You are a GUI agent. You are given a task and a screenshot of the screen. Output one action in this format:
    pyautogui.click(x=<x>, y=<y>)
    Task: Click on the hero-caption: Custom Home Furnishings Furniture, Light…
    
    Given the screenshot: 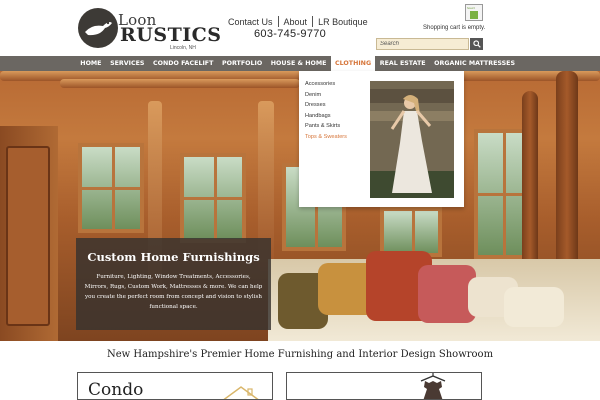 What is the action you would take?
    pyautogui.click(x=173, y=284)
    